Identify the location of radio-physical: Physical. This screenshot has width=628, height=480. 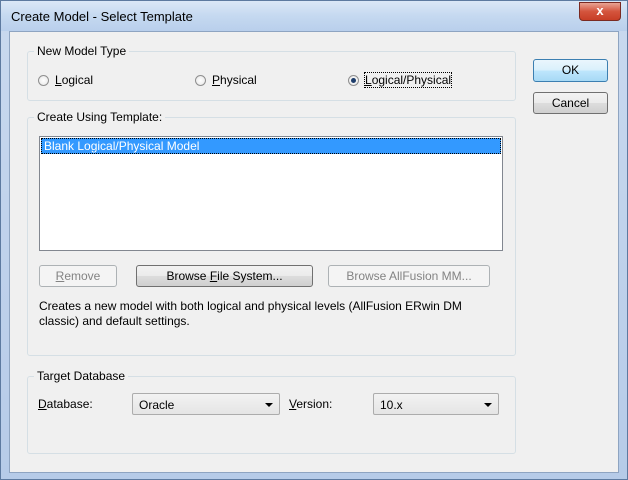
(226, 80).